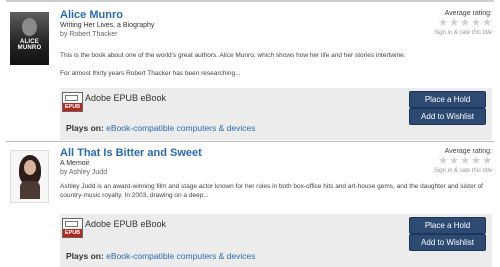 This screenshot has width=500, height=267. What do you see at coordinates (29, 45) in the screenshot?
I see `cover-title-text: ALICE MUNRO` at bounding box center [29, 45].